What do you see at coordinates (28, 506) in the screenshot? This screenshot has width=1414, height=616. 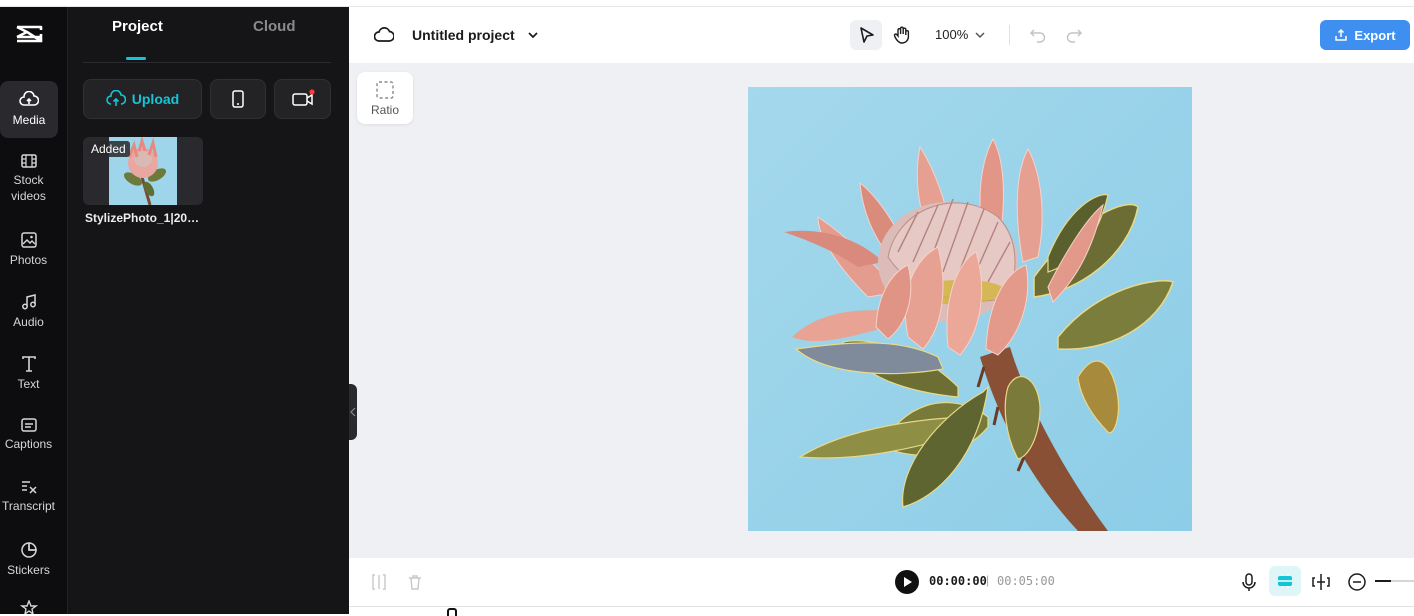 I see `sidebar-item-label: Transcript` at bounding box center [28, 506].